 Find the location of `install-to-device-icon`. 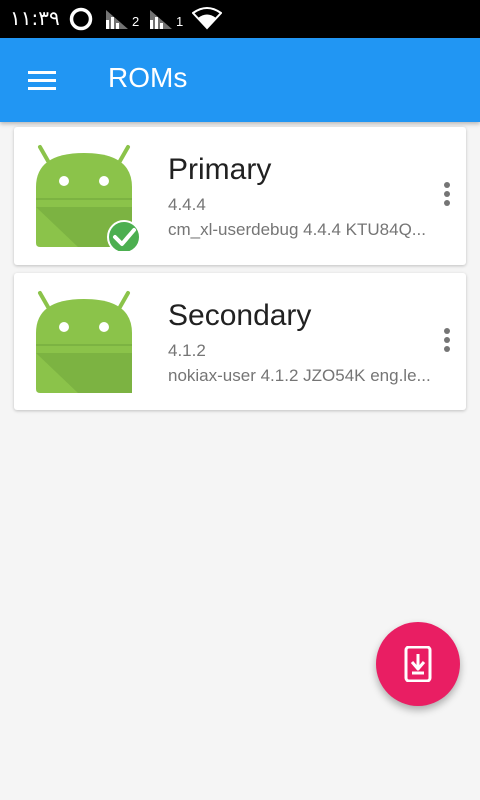

install-to-device-icon is located at coordinates (418, 664).